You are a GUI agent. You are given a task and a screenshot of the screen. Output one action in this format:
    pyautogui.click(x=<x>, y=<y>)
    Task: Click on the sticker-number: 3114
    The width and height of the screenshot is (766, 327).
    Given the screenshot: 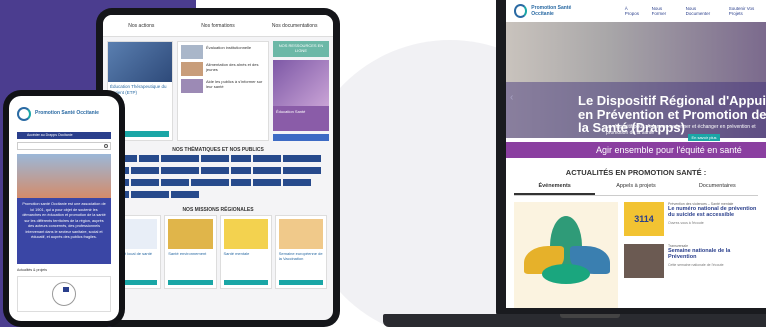 What is the action you would take?
    pyautogui.click(x=644, y=219)
    